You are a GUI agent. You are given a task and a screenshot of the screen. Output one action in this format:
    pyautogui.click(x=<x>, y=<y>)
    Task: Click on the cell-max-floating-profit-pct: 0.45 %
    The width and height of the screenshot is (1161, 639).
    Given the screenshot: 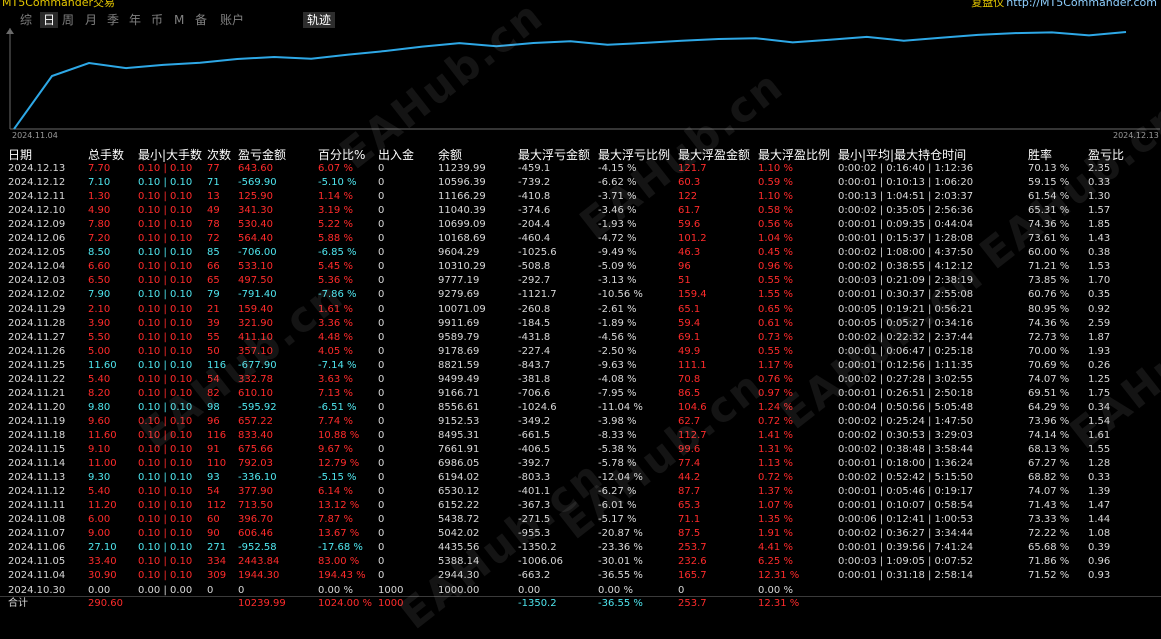 What is the action you would take?
    pyautogui.click(x=775, y=253)
    